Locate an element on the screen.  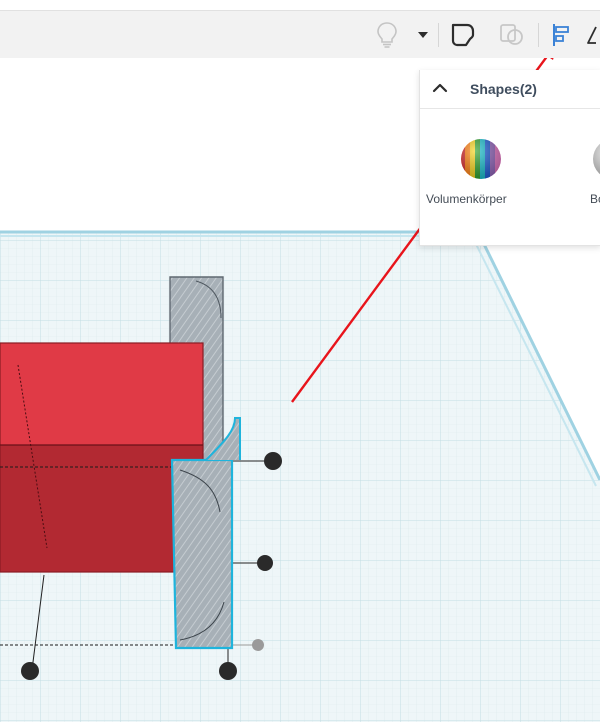
shapes-panel: Shapes(2) Volumenkörper B is located at coordinates (509, 158).